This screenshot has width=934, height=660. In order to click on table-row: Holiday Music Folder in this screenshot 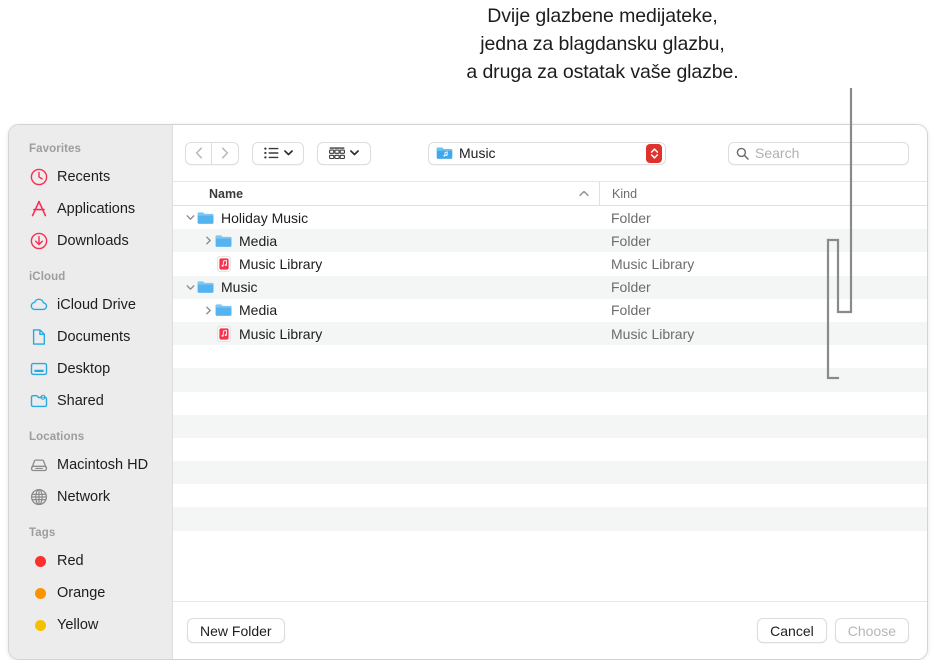, I will do `click(550, 217)`.